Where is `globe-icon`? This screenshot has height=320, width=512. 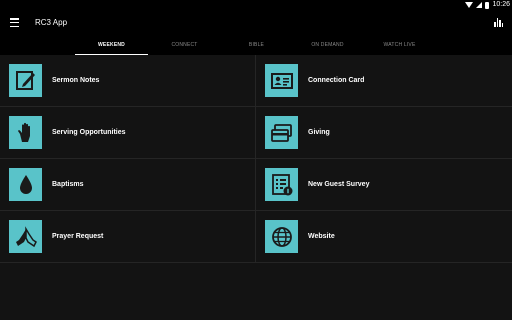
globe-icon is located at coordinates (281, 236).